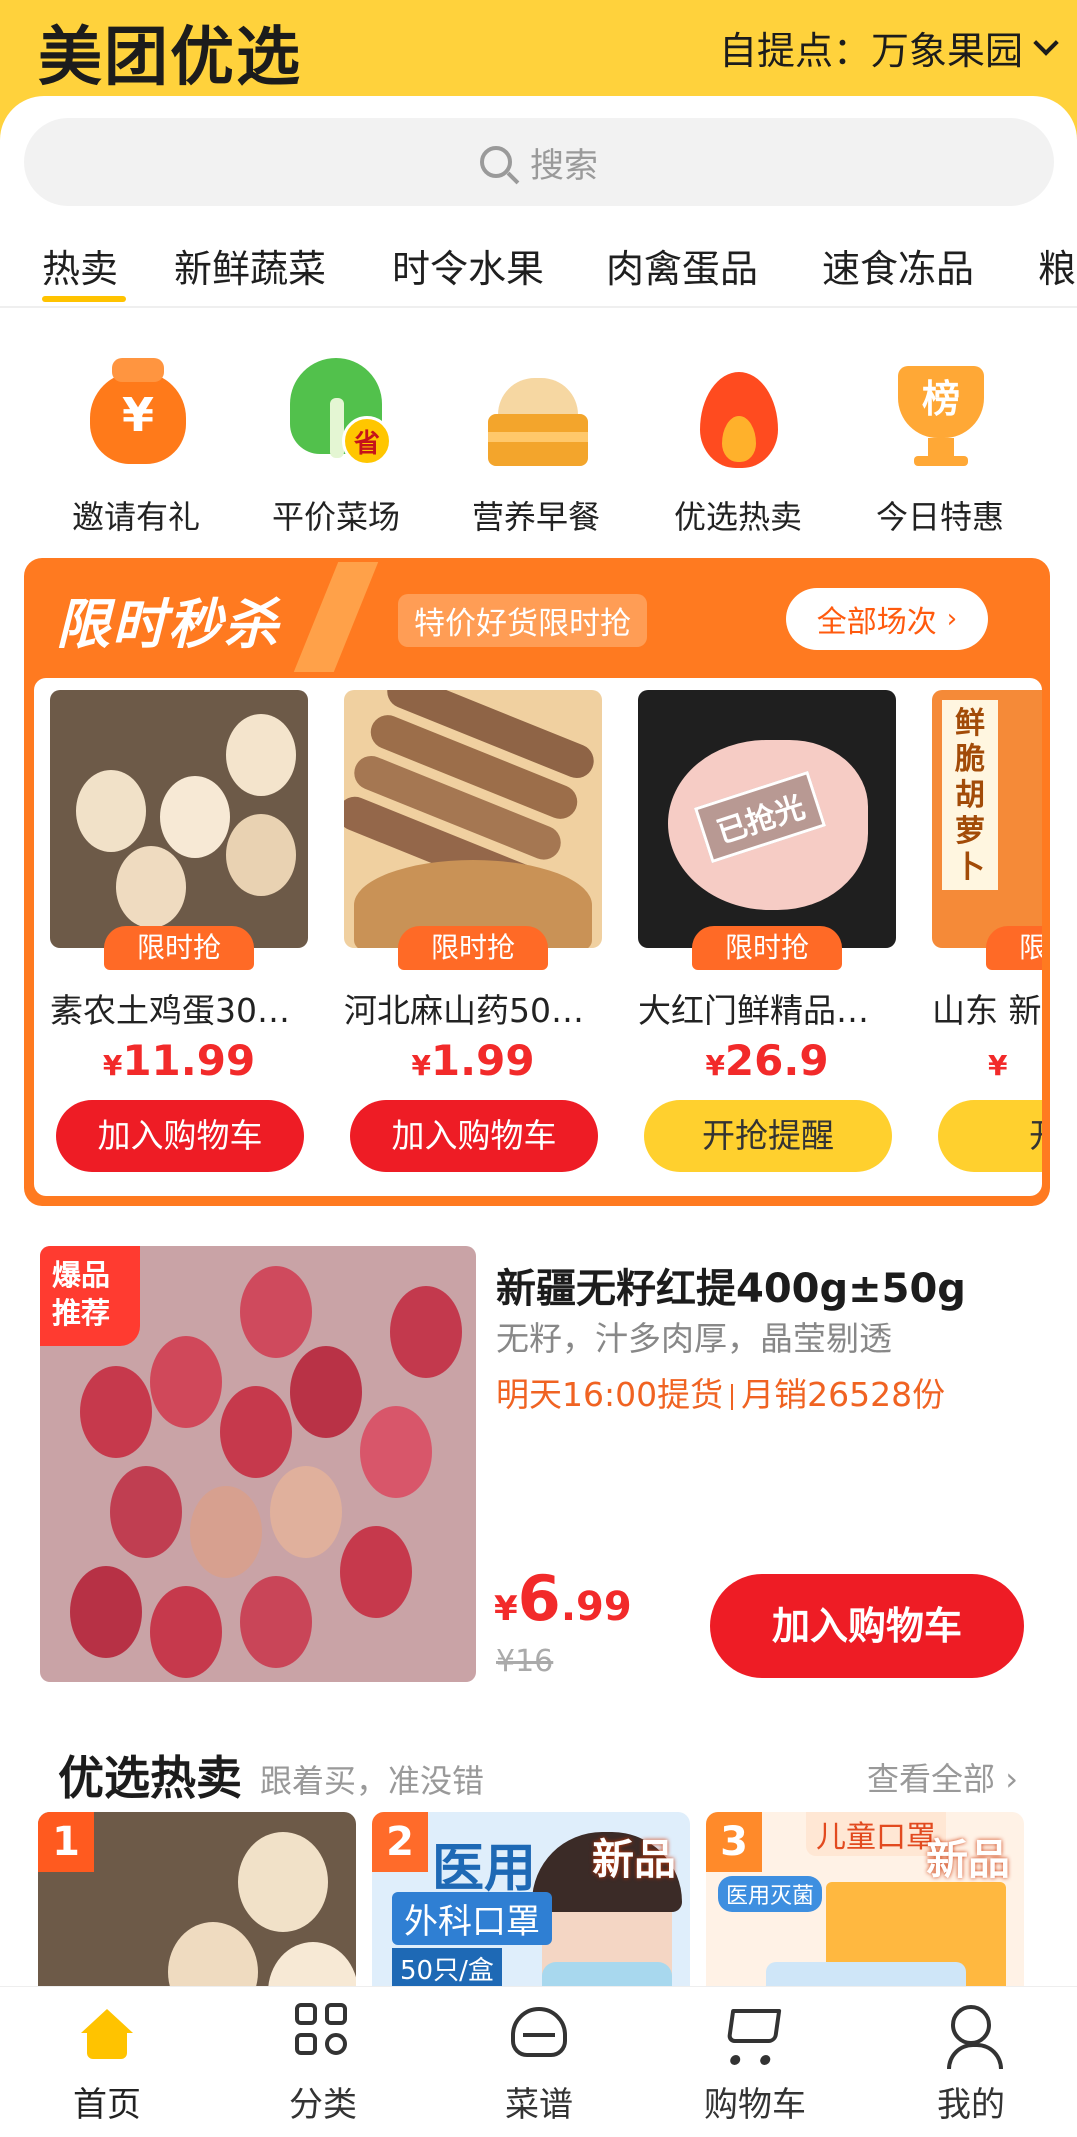 The width and height of the screenshot is (1077, 2137). I want to click on flash-sale-title: 限时秒杀, so click(168, 624).